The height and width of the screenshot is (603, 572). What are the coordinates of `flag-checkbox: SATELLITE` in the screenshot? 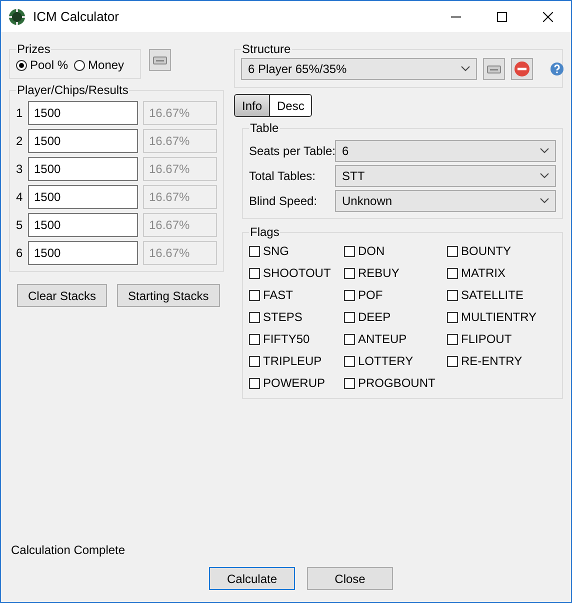 It's located at (501, 295).